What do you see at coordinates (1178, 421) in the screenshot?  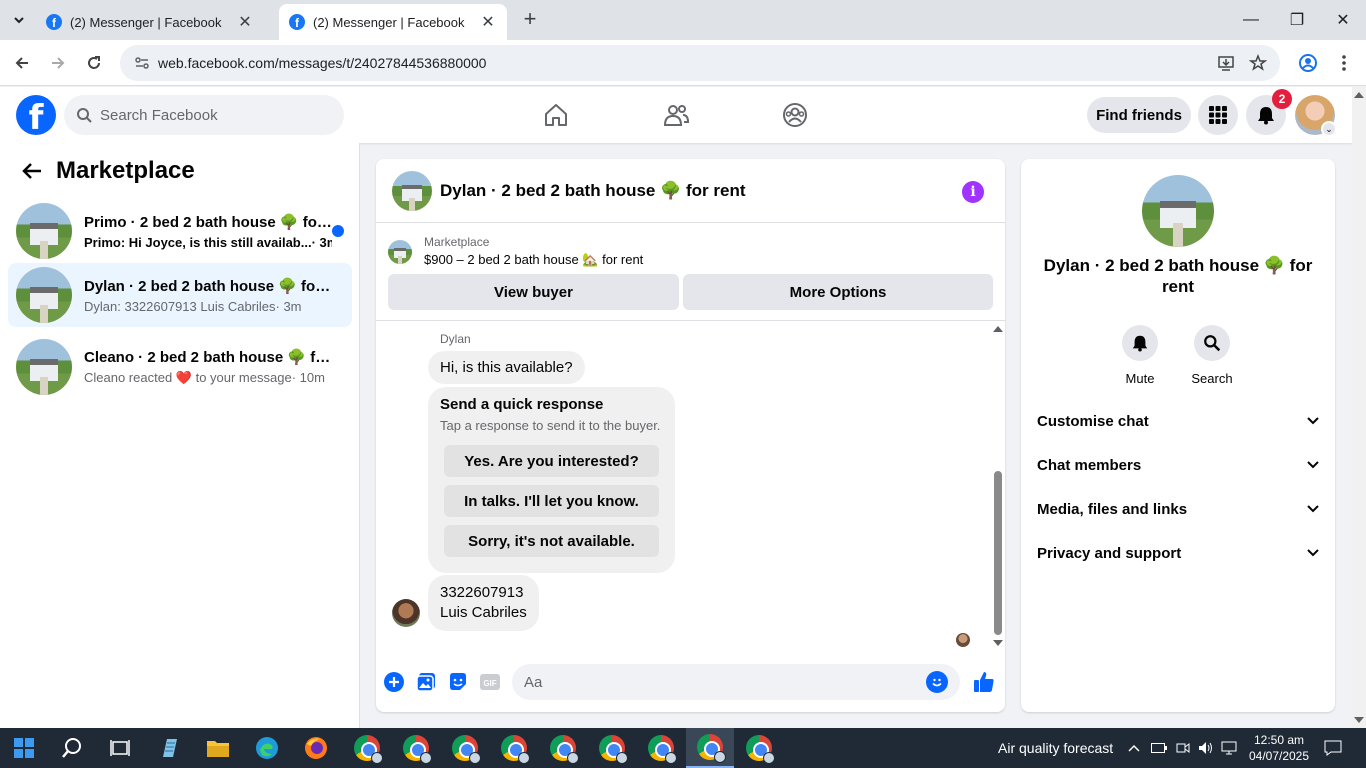 I see `customise-chat-section: Customise chat` at bounding box center [1178, 421].